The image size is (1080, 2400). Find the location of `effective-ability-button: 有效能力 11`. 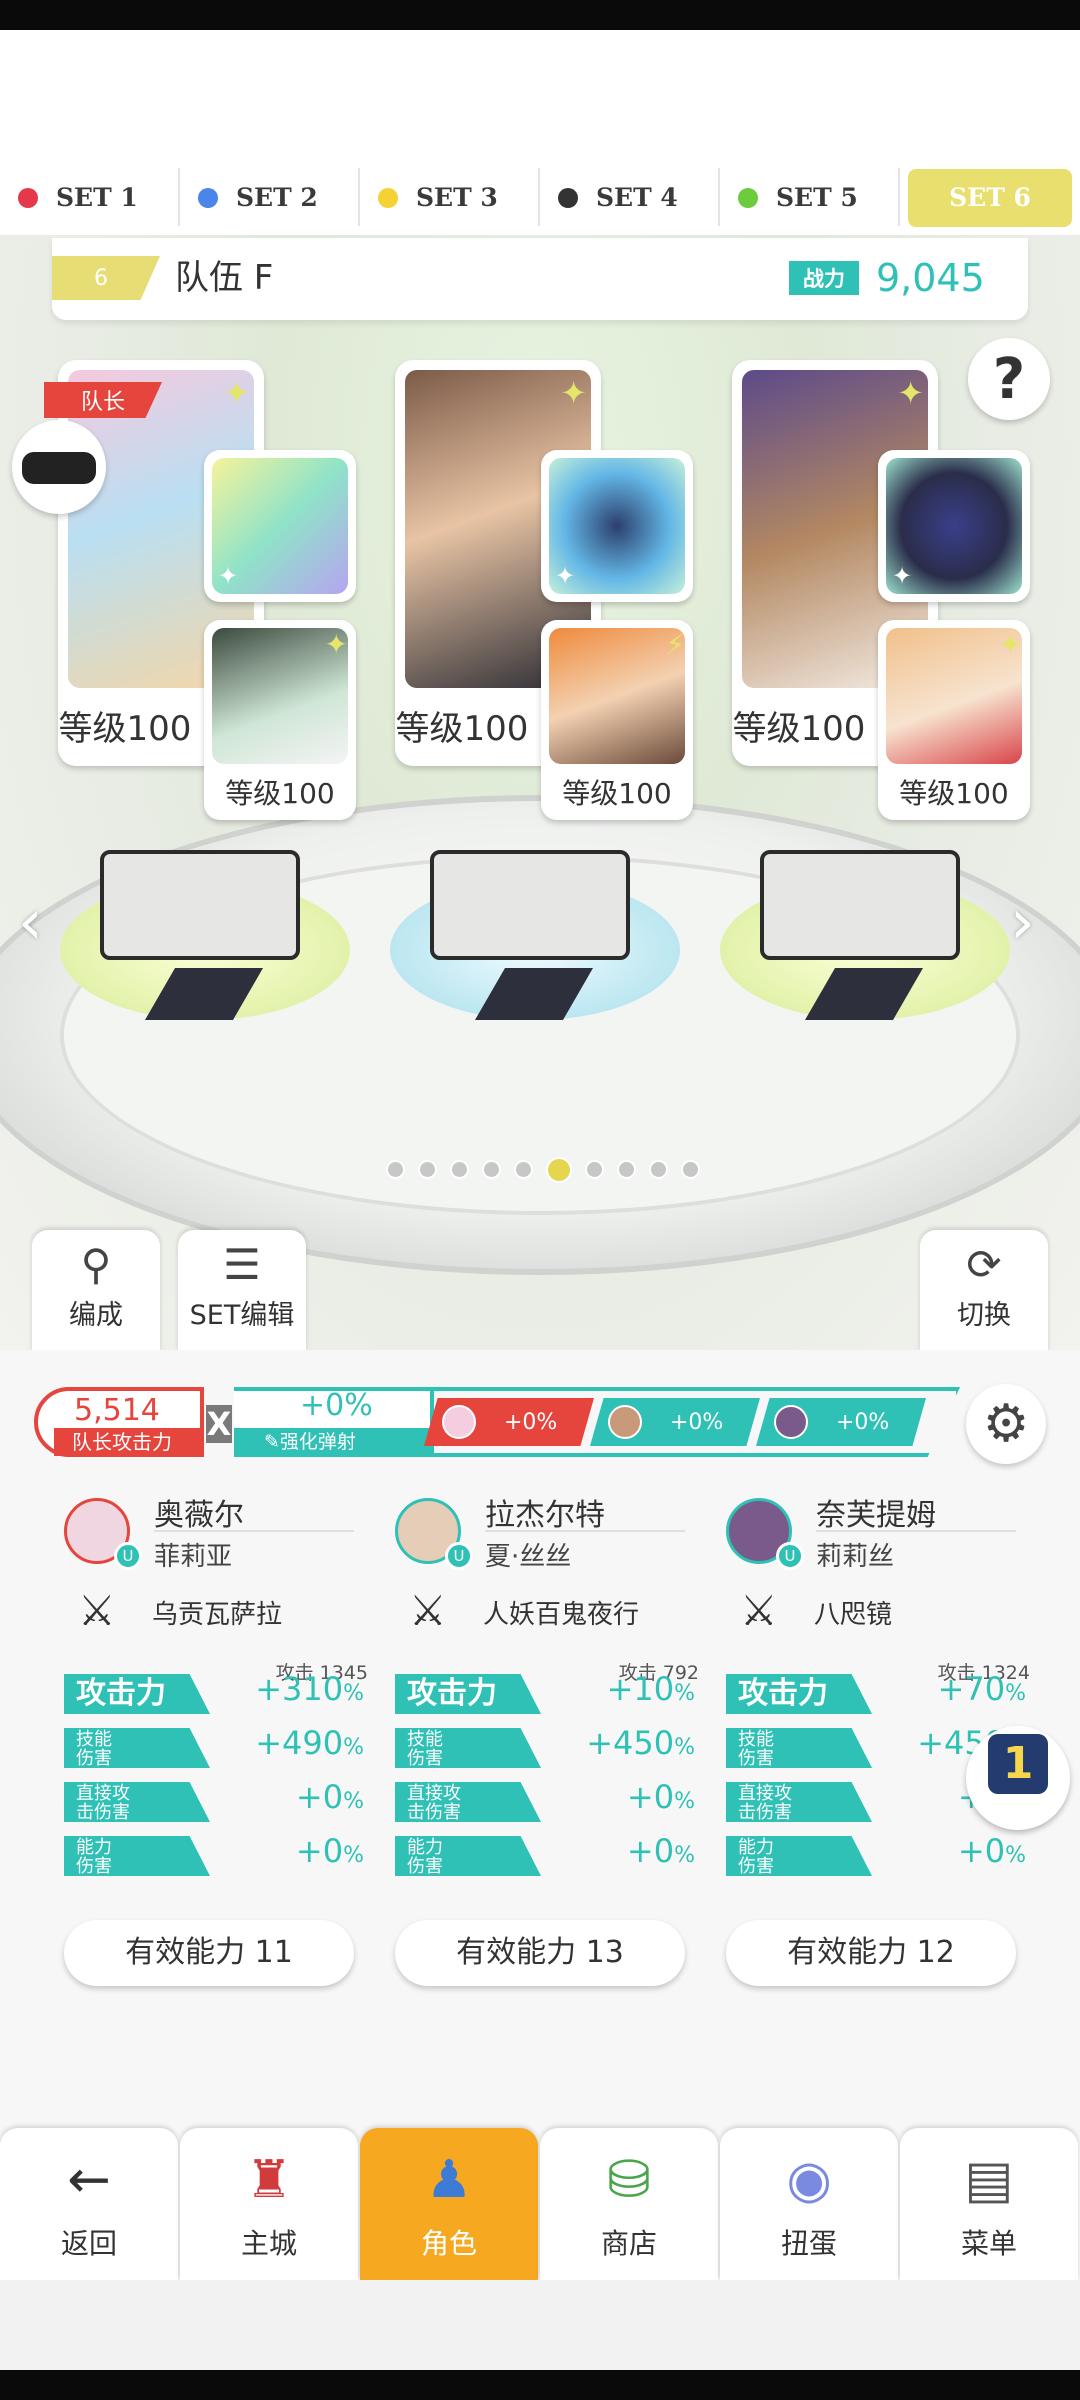

effective-ability-button: 有效能力 11 is located at coordinates (209, 1953).